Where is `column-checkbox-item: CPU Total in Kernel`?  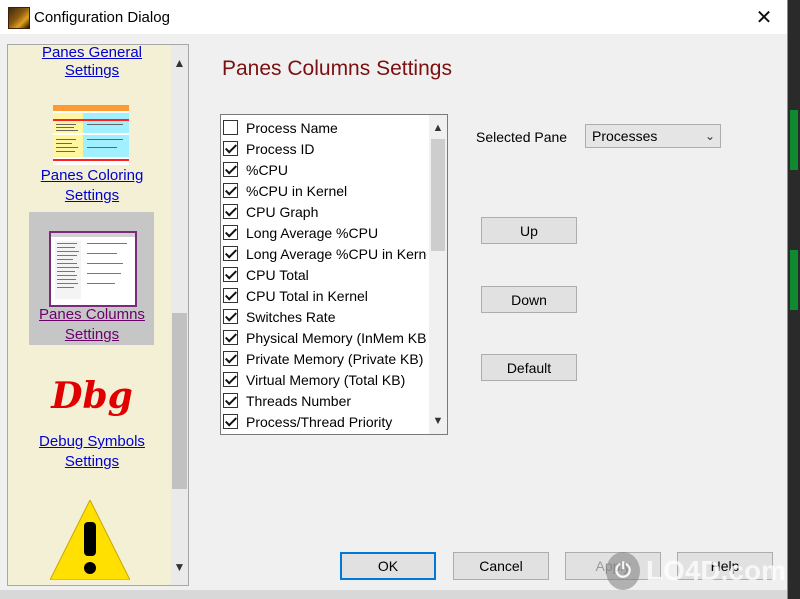 column-checkbox-item: CPU Total in Kernel is located at coordinates (325, 295).